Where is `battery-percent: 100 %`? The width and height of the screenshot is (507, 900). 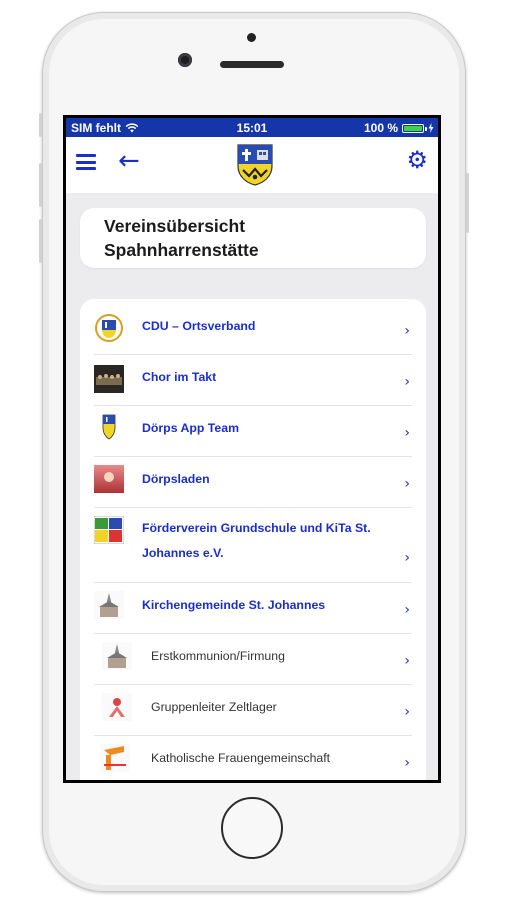
battery-percent: 100 % is located at coordinates (380, 128).